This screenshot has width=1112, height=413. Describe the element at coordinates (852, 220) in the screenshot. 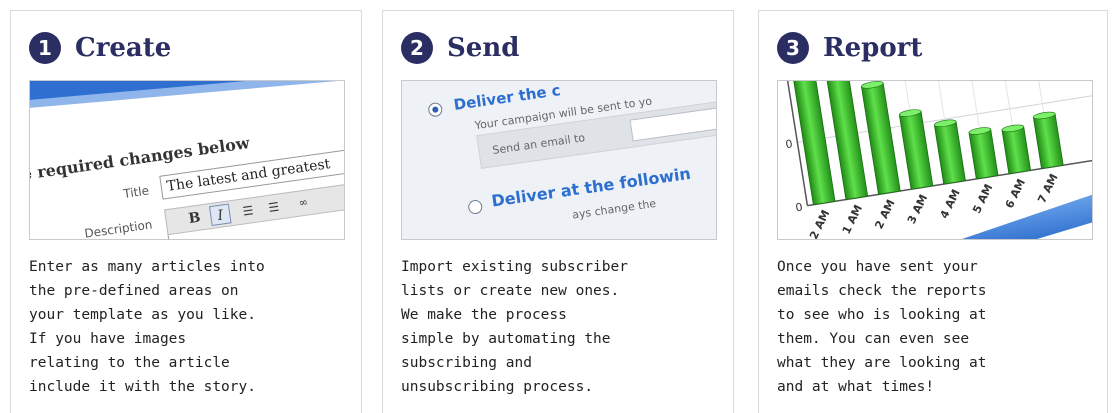

I see `x-tick-label: 1 AM` at that location.